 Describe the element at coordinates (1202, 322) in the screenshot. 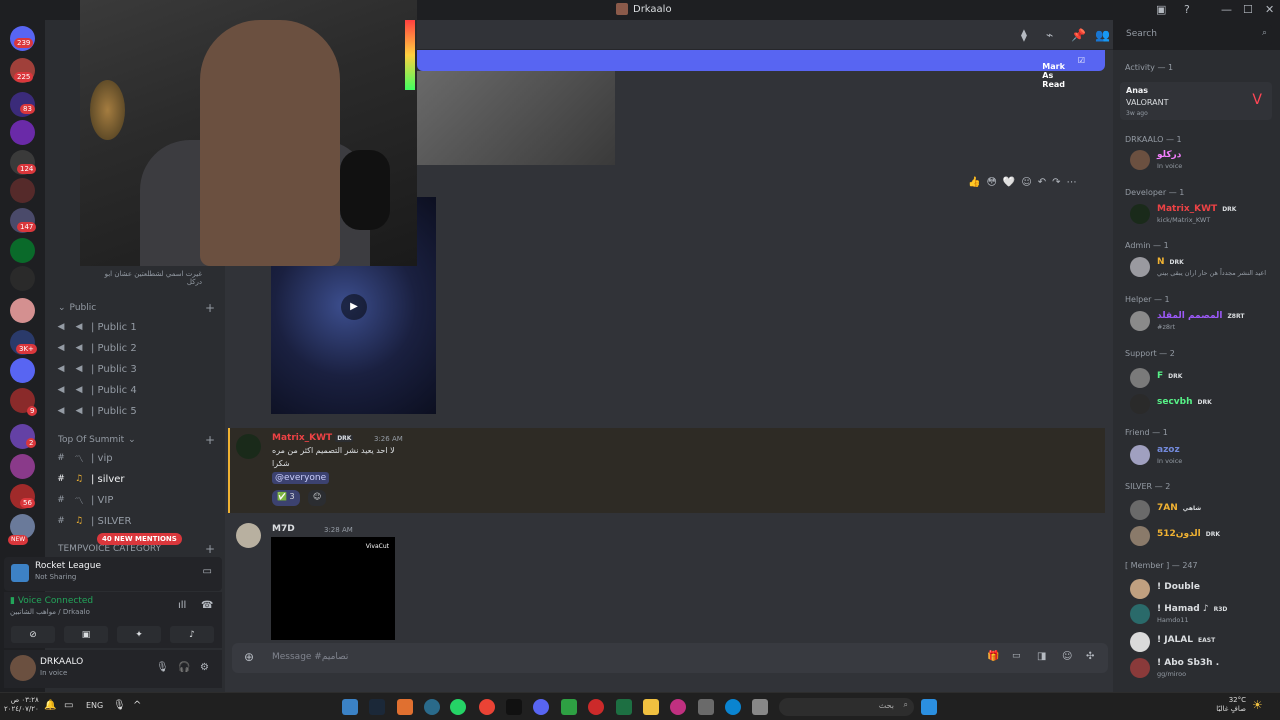

I see `member-row: المصمم المقلد Z8RT #z8rt` at that location.